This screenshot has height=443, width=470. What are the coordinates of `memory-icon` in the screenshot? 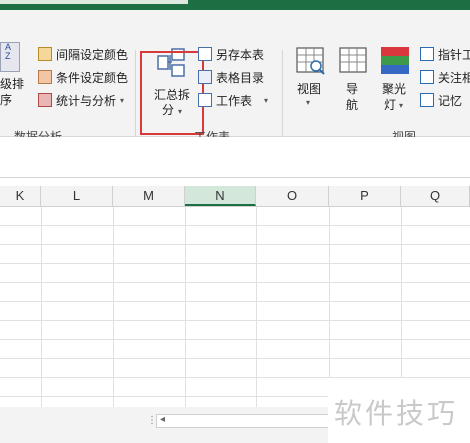 It's located at (427, 100).